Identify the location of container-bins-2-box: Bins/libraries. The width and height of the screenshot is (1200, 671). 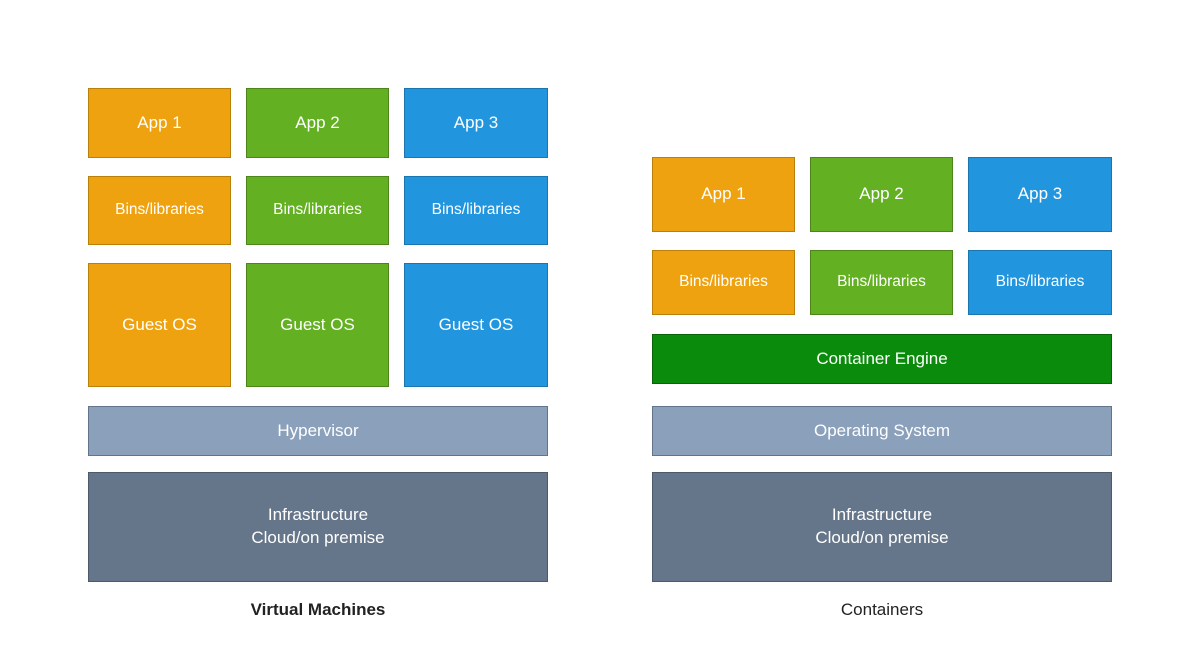
(881, 282).